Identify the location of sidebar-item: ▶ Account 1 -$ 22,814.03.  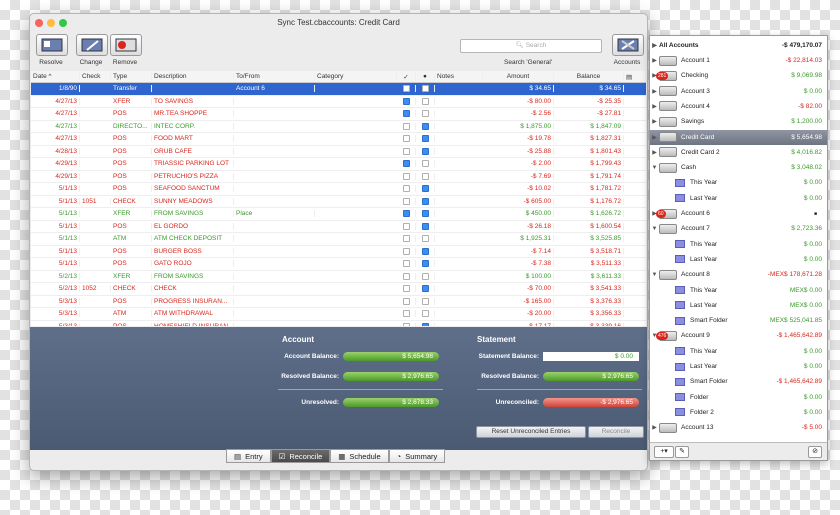
(738, 60).